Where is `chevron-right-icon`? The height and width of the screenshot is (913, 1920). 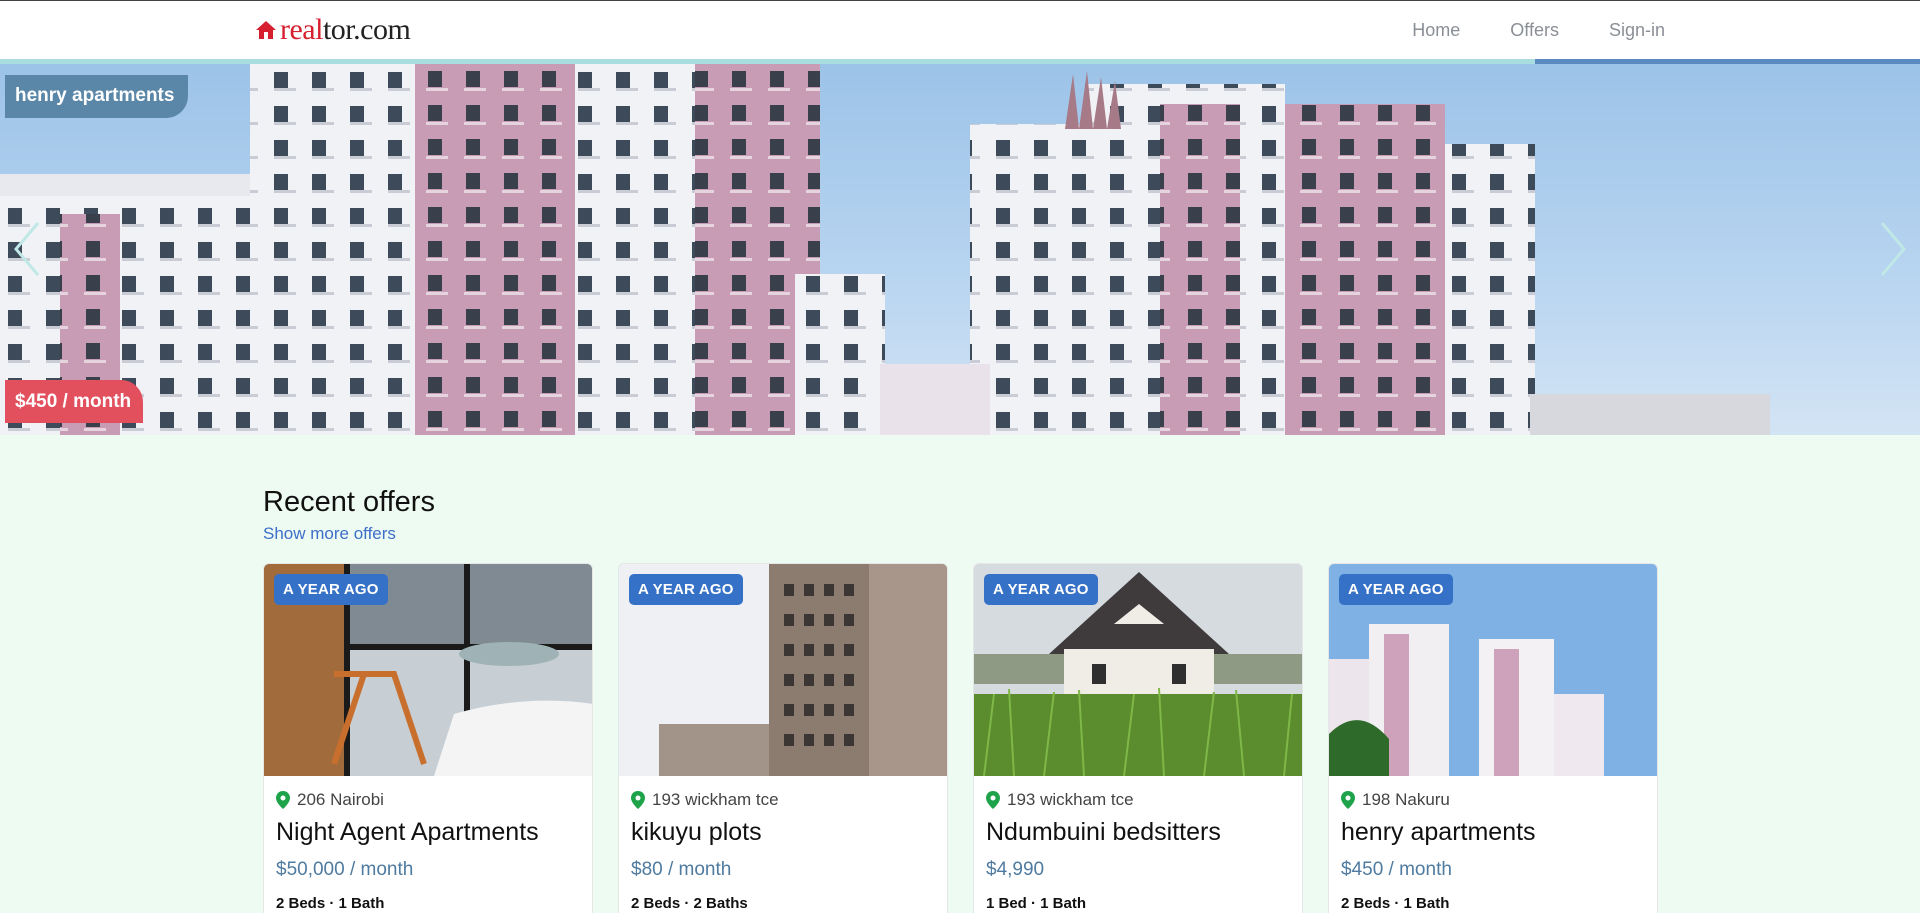 chevron-right-icon is located at coordinates (1893, 249).